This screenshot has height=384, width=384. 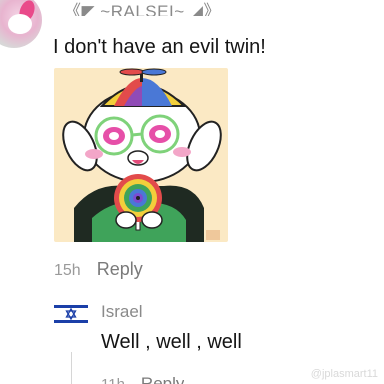 I want to click on comment-text: I don't have an evil twin!, so click(x=159, y=47).